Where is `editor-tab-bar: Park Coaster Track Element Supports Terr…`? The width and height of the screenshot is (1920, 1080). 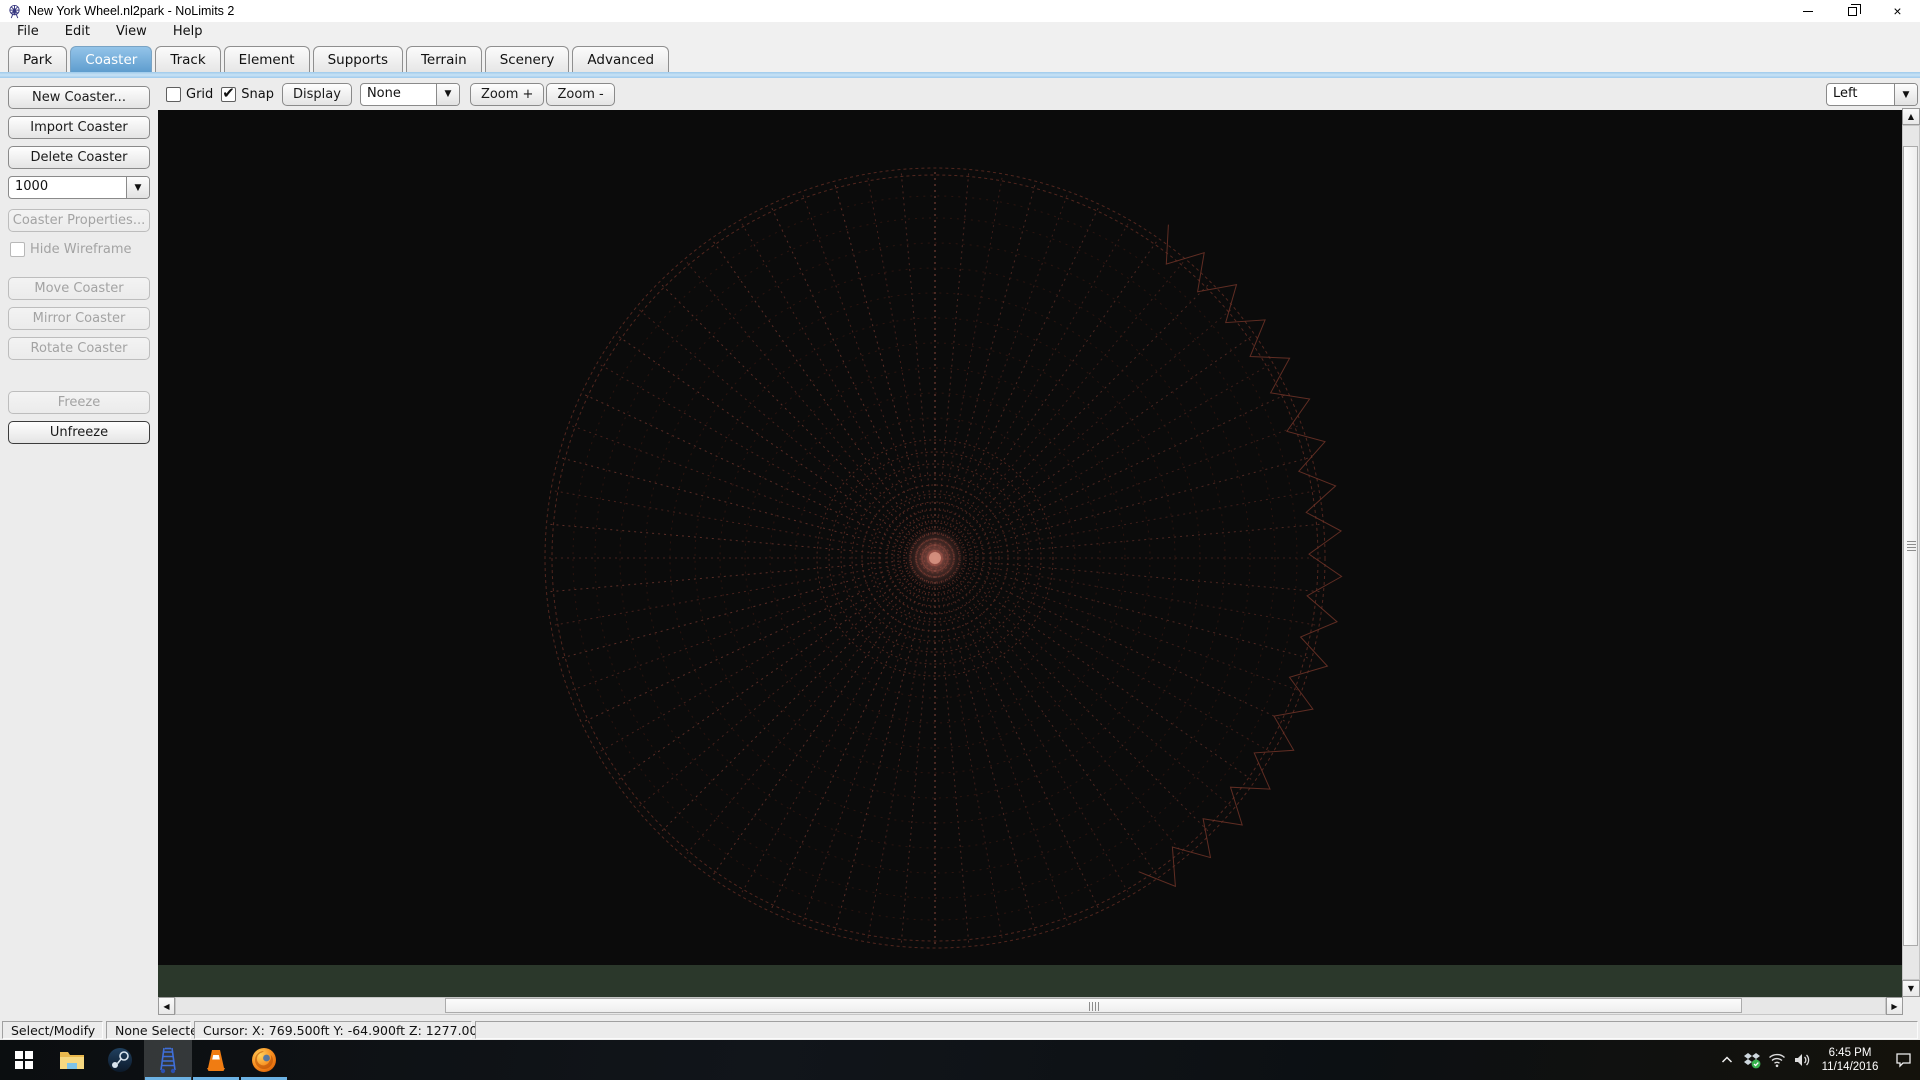
editor-tab-bar: Park Coaster Track Element Supports Terr… is located at coordinates (960, 56).